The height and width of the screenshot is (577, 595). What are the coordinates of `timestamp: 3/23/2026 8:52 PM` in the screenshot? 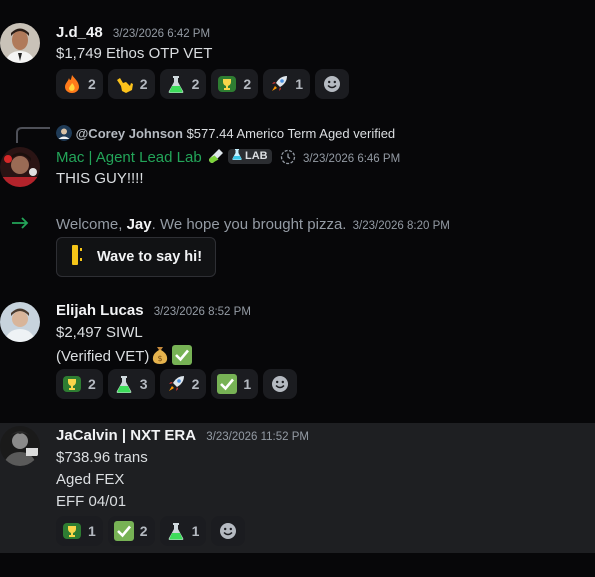 It's located at (202, 312).